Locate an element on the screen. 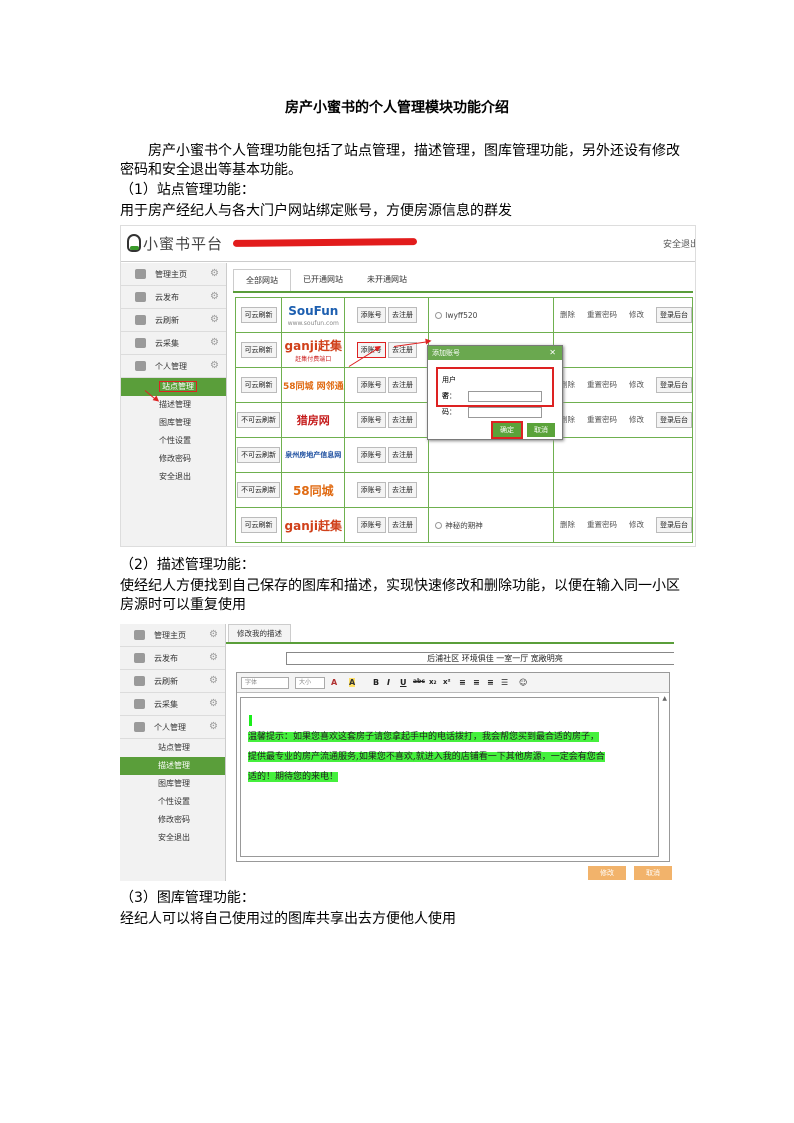 This screenshot has height=1123, width=794. logout-link: 安全退出 is located at coordinates (679, 243).